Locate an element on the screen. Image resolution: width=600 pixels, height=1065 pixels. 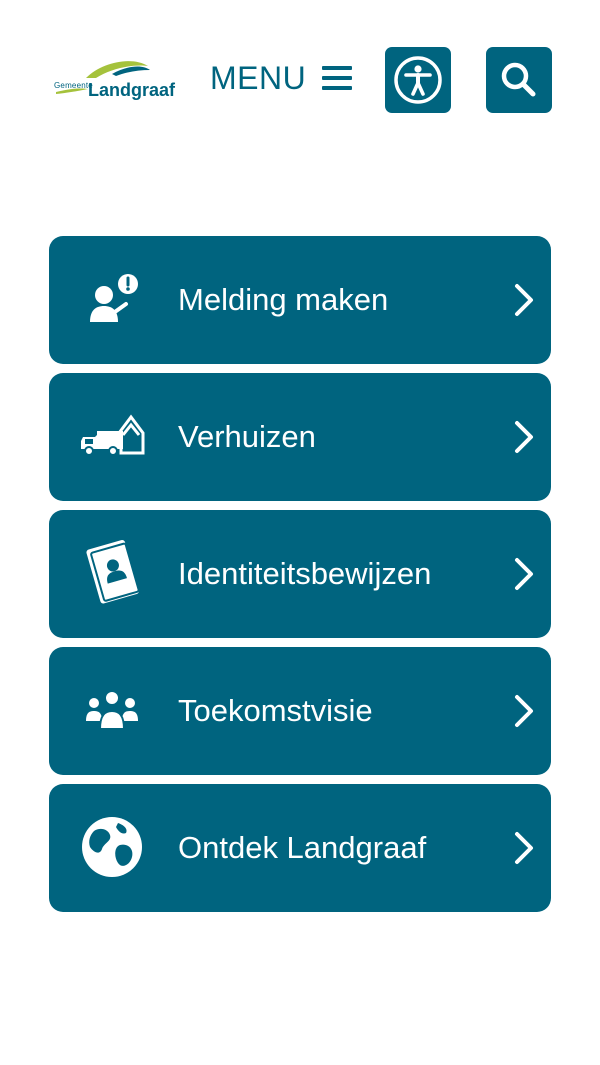
menu-label: MENU is located at coordinates (258, 77).